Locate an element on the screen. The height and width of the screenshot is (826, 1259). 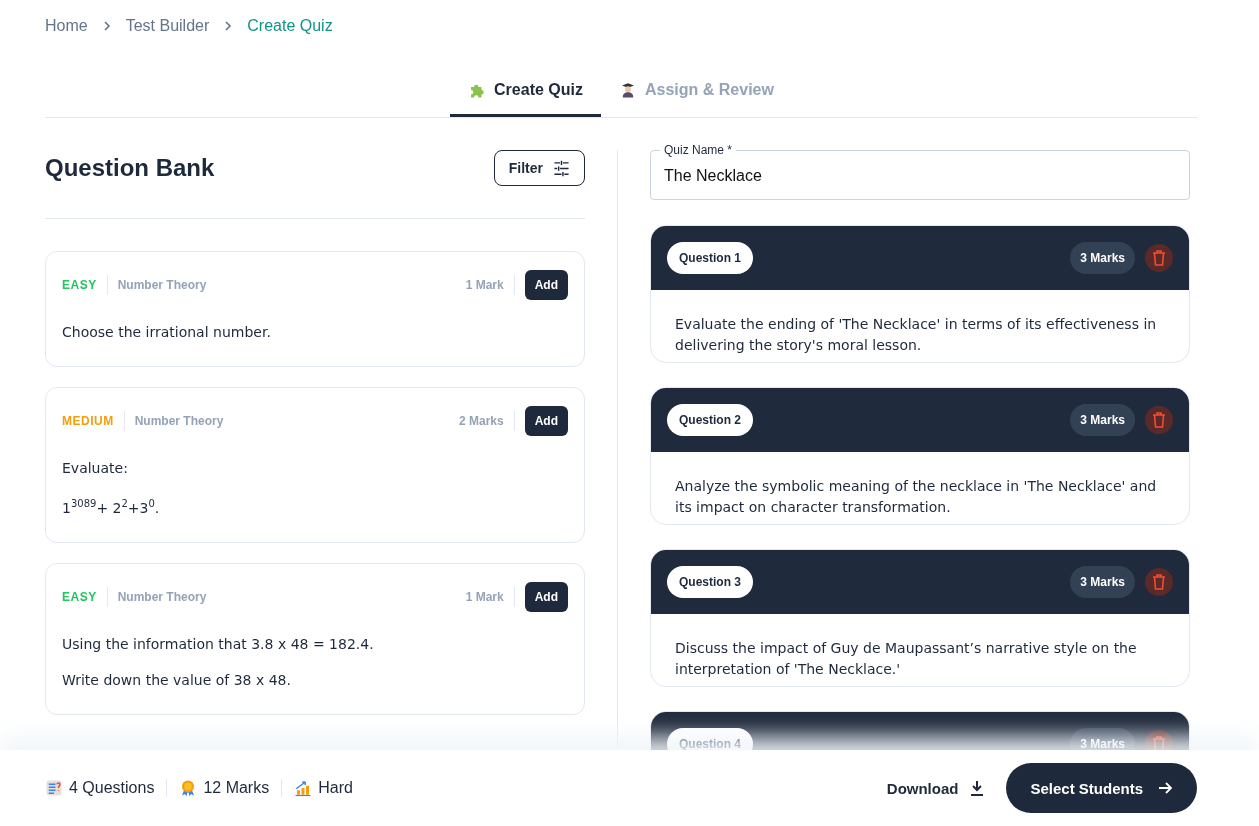
breadcrumb-link: Test Builder is located at coordinates (167, 26).